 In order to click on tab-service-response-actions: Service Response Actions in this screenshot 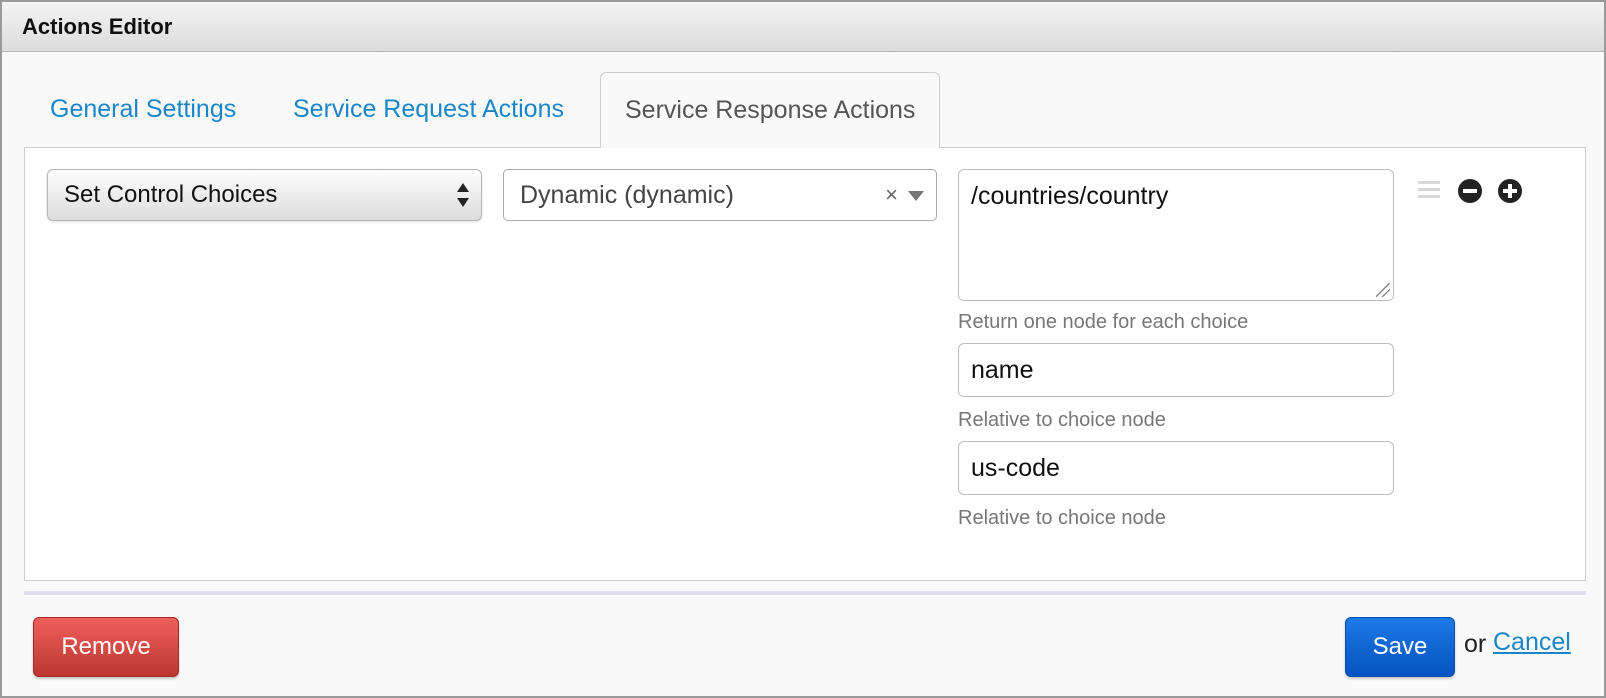, I will do `click(770, 110)`.